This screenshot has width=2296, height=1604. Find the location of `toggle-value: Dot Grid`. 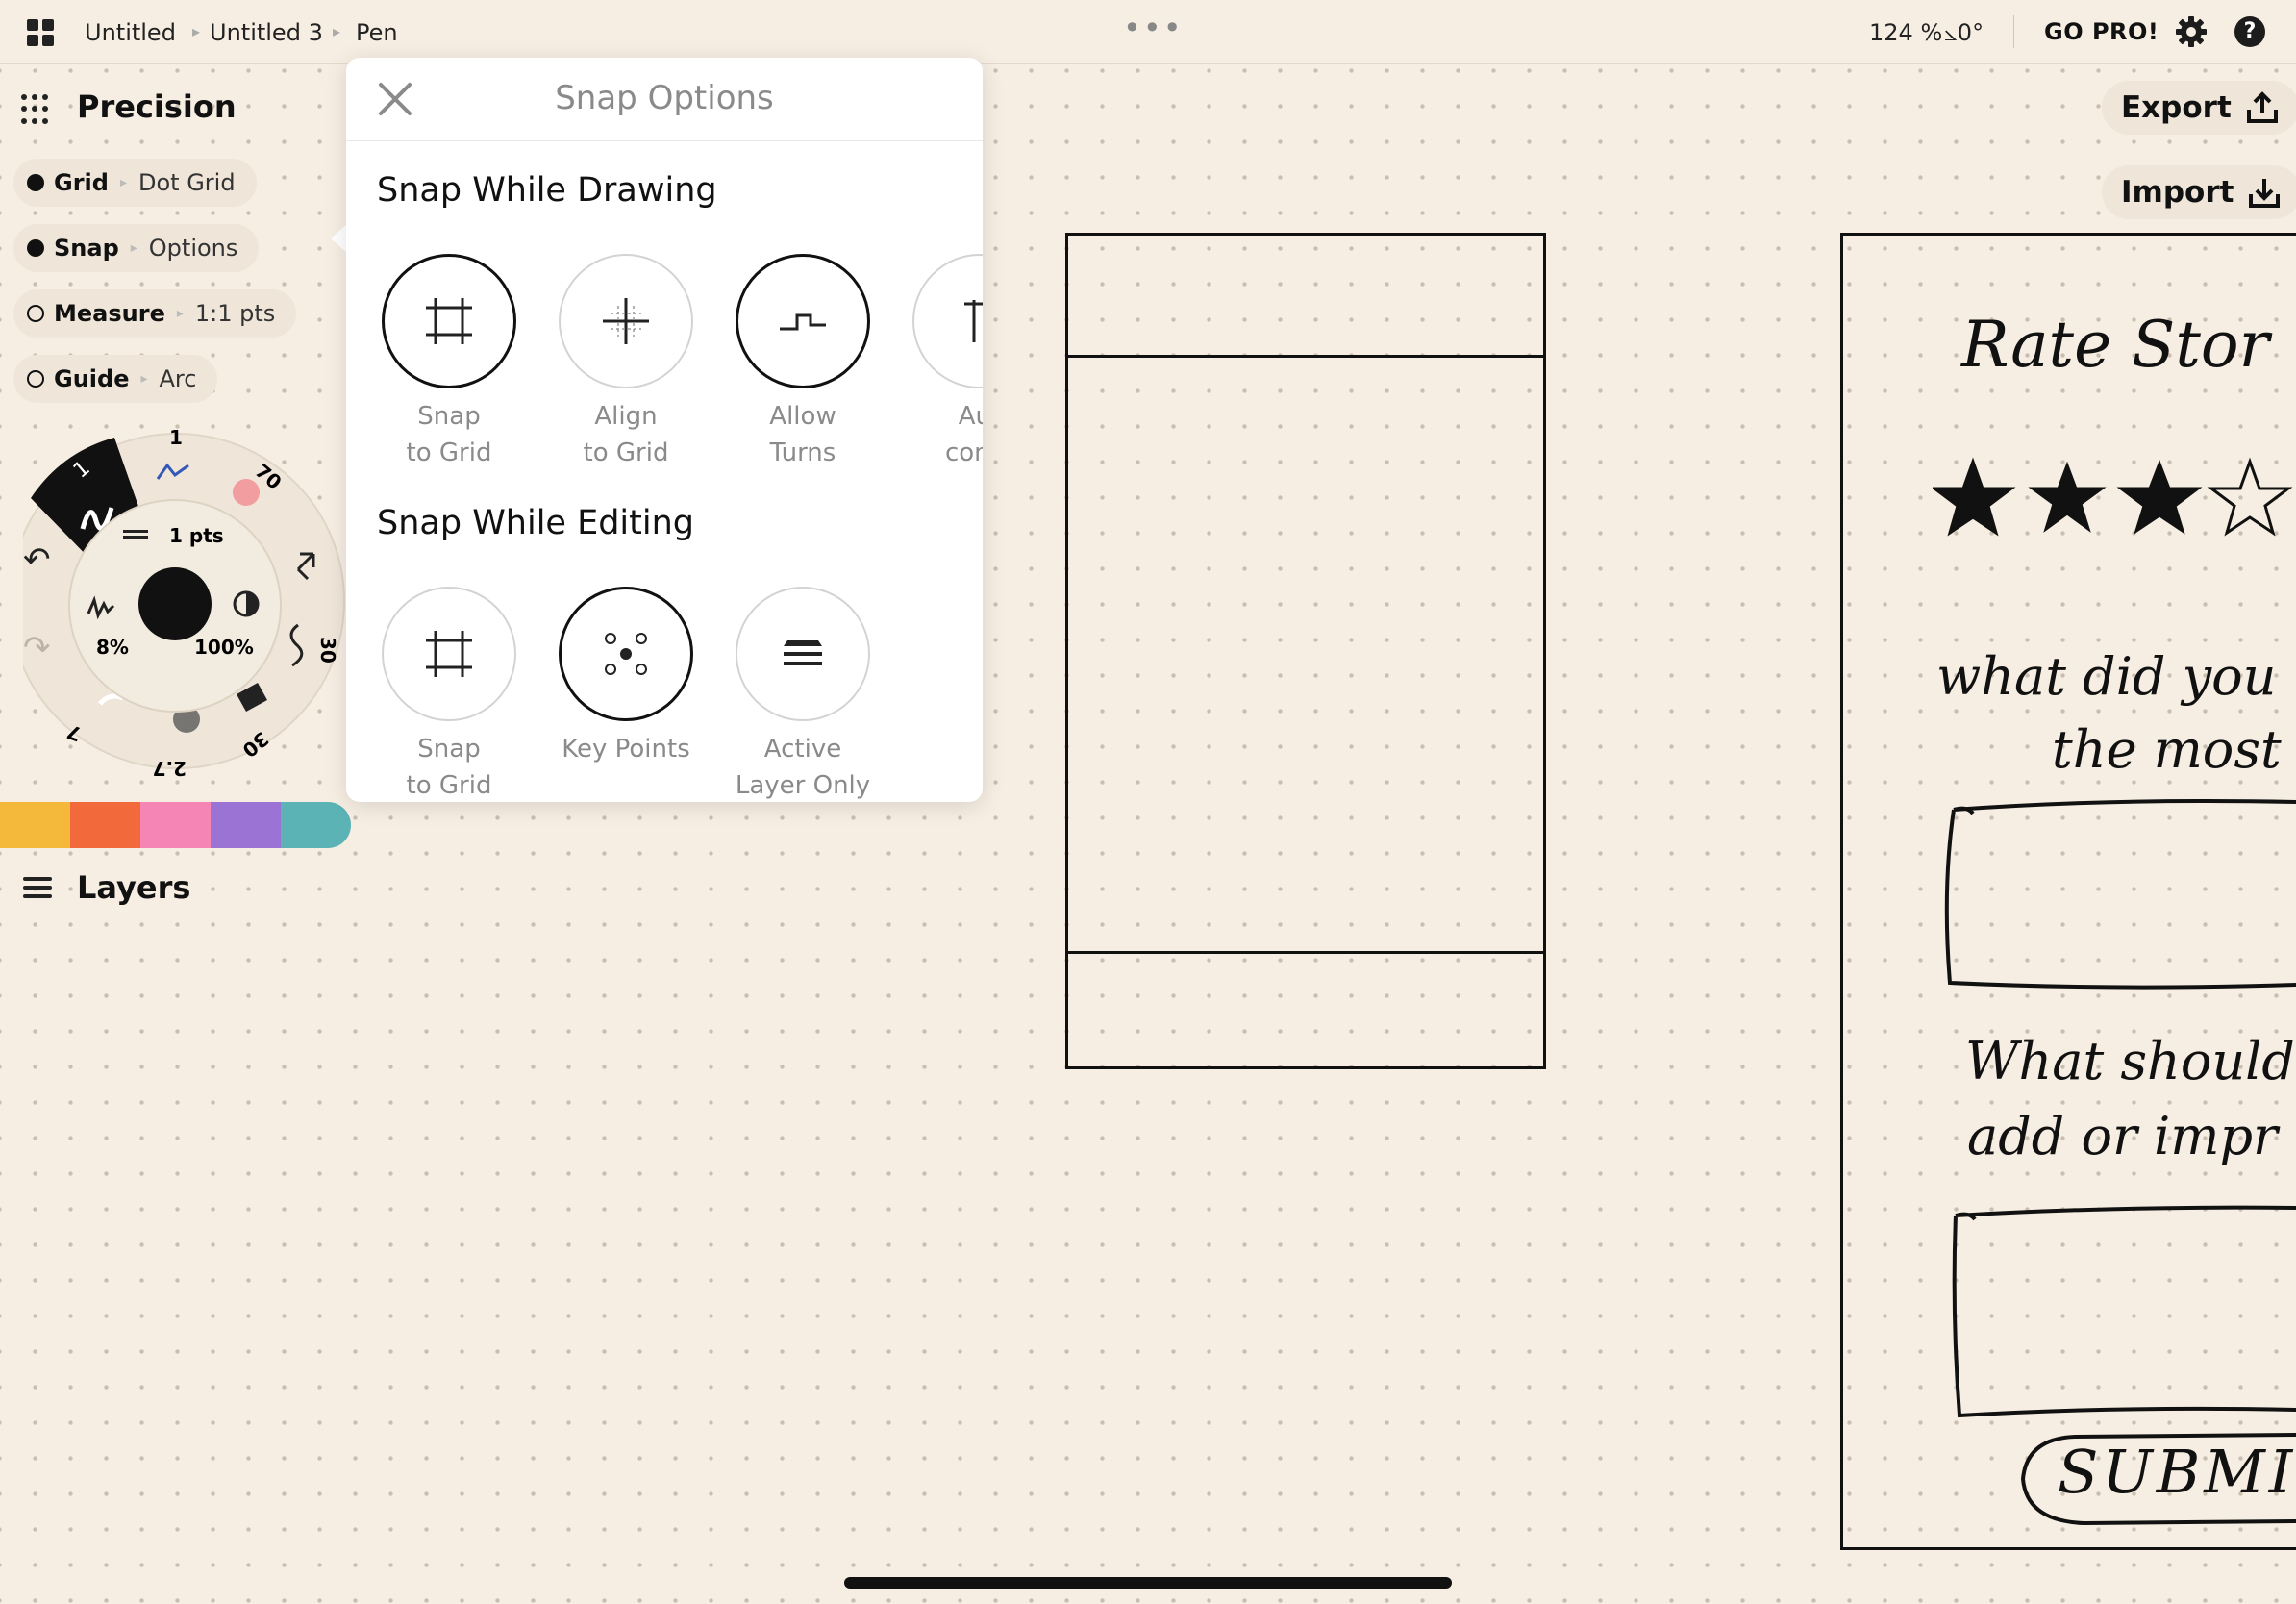

toggle-value: Dot Grid is located at coordinates (187, 182).